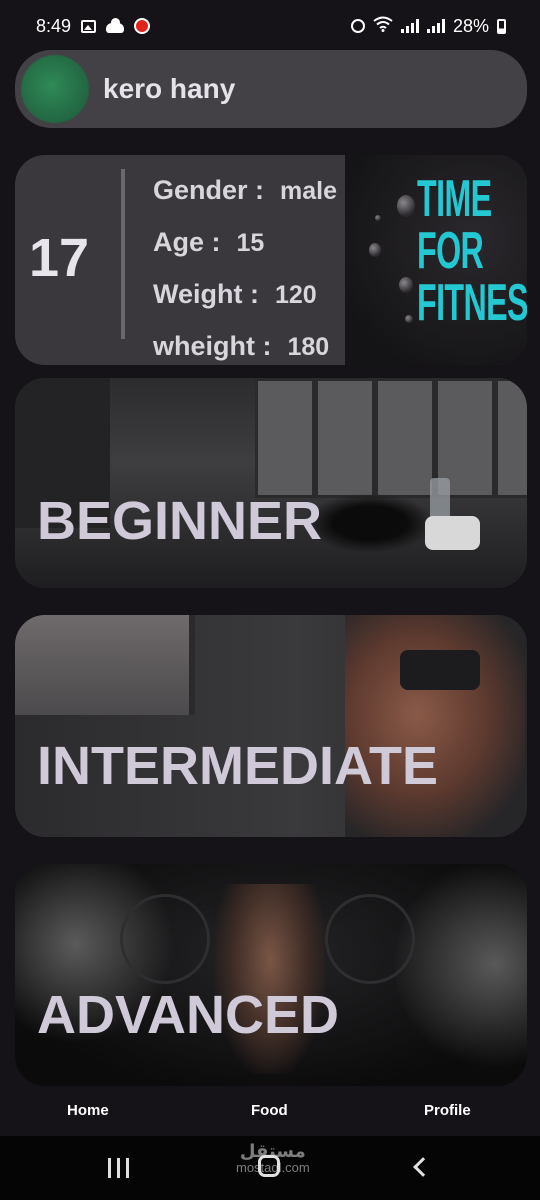 The image size is (540, 1200). What do you see at coordinates (461, 969) in the screenshot?
I see `smoke-effect` at bounding box center [461, 969].